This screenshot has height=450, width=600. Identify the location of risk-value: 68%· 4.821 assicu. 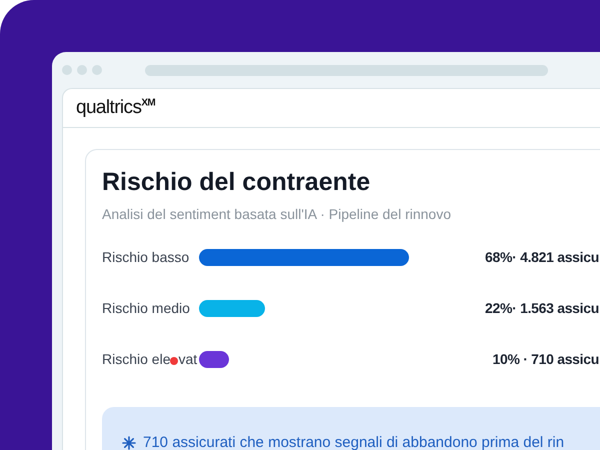
(542, 257).